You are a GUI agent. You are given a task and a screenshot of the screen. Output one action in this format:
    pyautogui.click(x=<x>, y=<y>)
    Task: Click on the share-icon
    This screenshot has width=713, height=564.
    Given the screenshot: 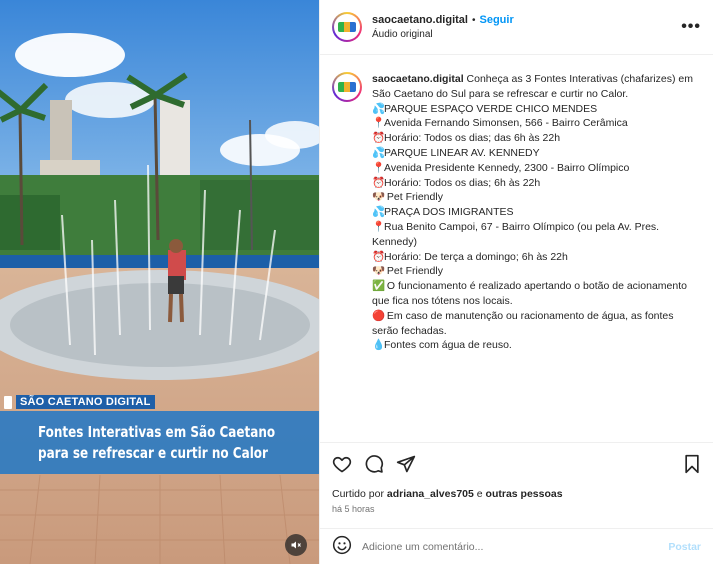 What is the action you would take?
    pyautogui.click(x=406, y=464)
    